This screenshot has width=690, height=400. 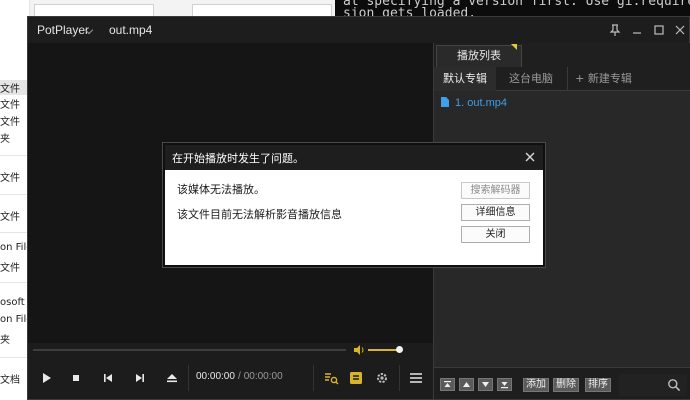 I want to click on skip-previous-icon, so click(x=108, y=378).